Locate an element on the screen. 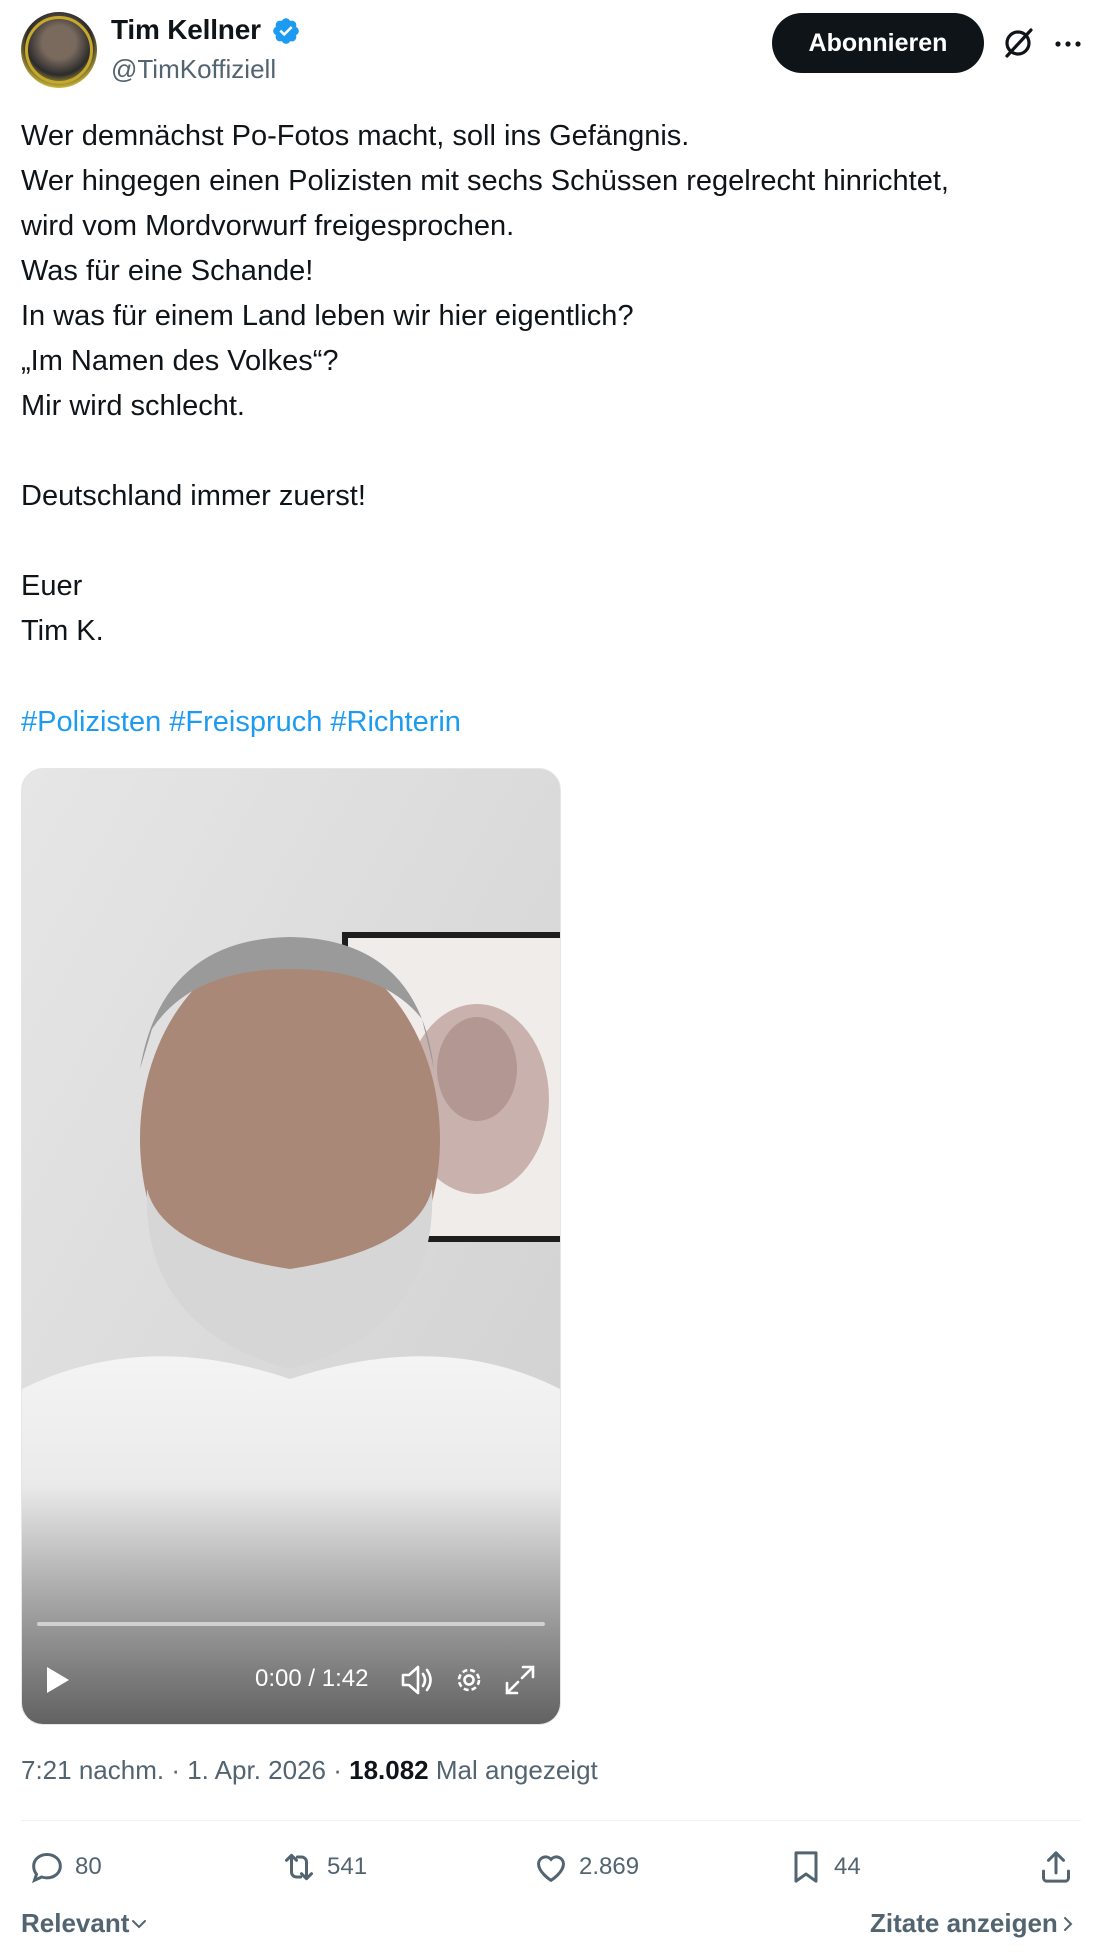 The width and height of the screenshot is (1098, 1955). volume-icon is located at coordinates (417, 1680).